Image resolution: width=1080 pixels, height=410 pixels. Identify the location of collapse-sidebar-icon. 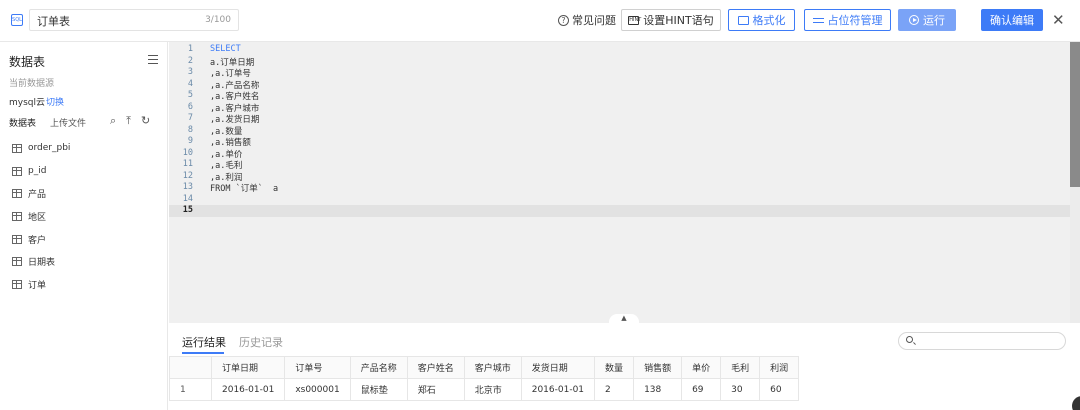
(153, 59).